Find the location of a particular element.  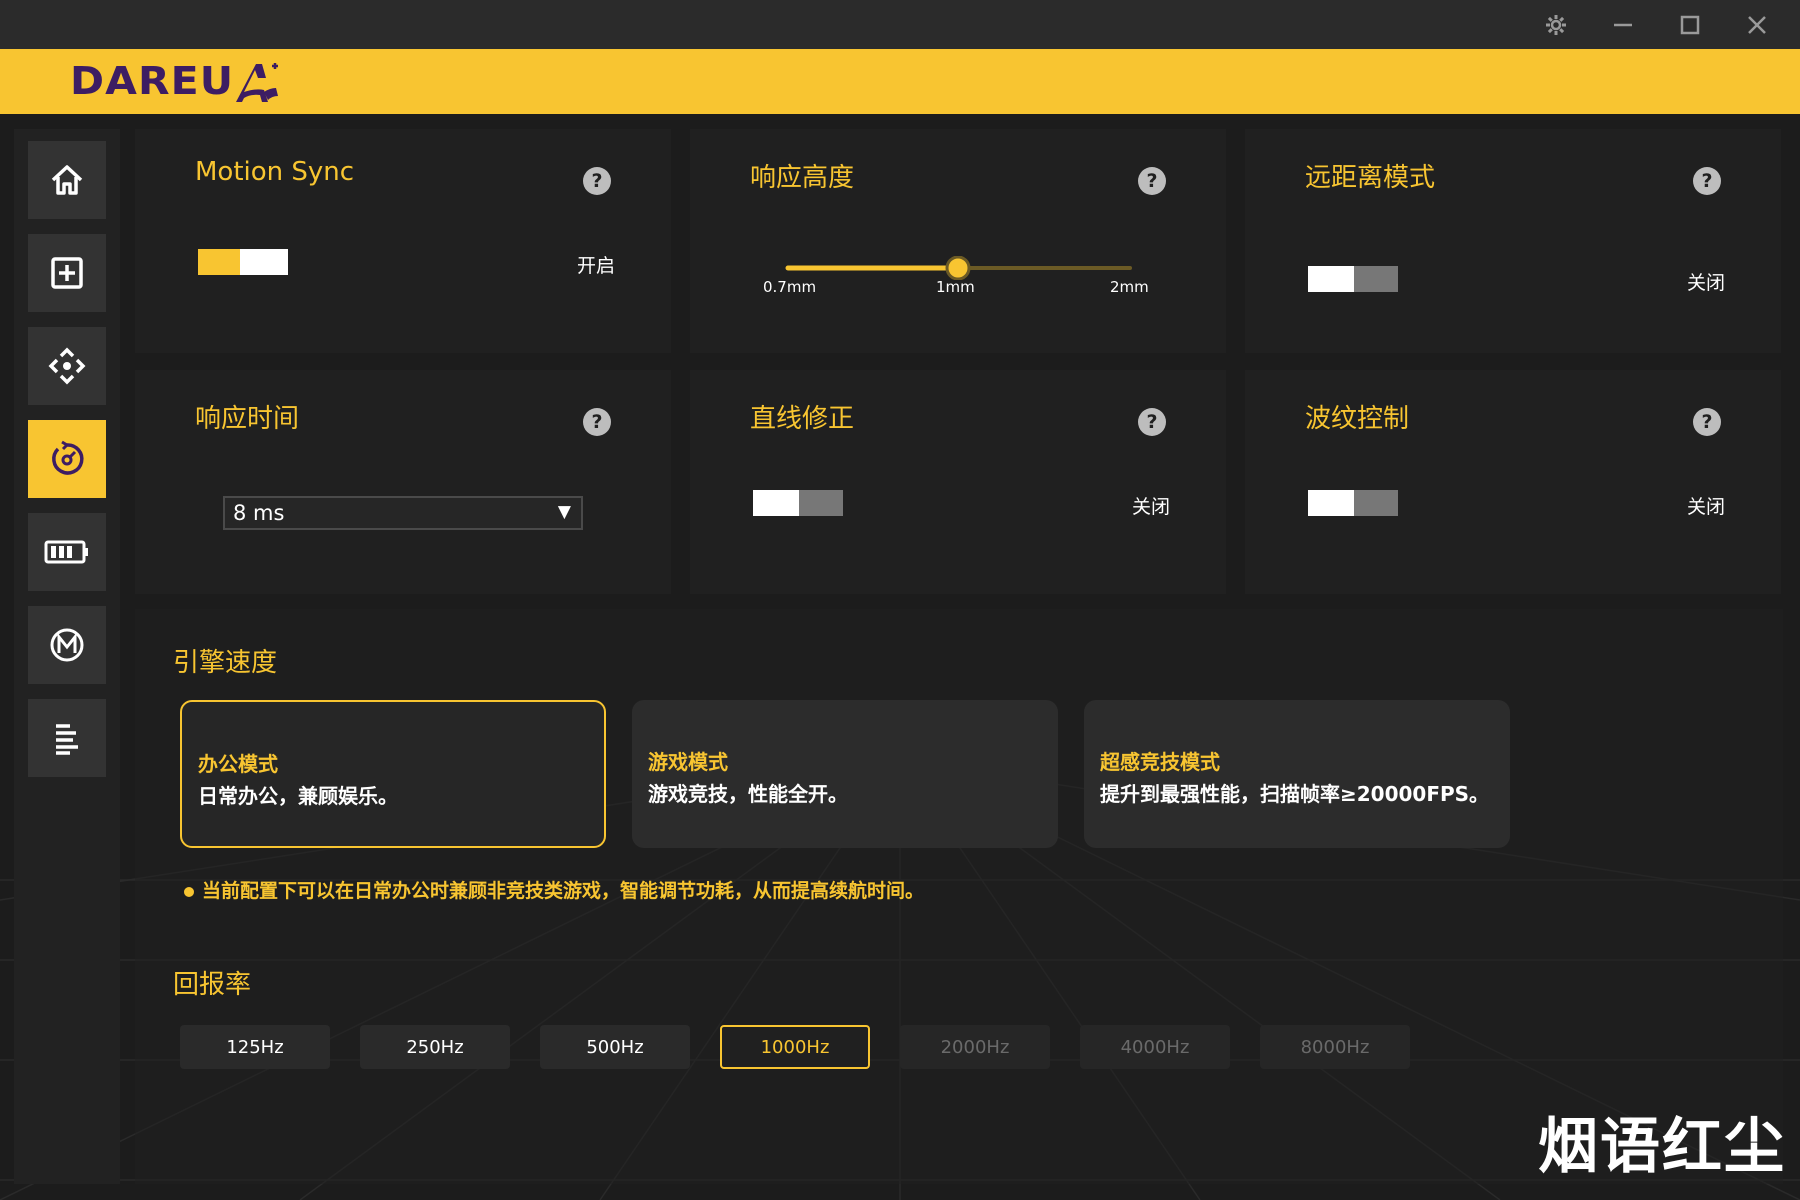

mode-office-desc: 日常办公，兼顾娱乐。 is located at coordinates (298, 796).